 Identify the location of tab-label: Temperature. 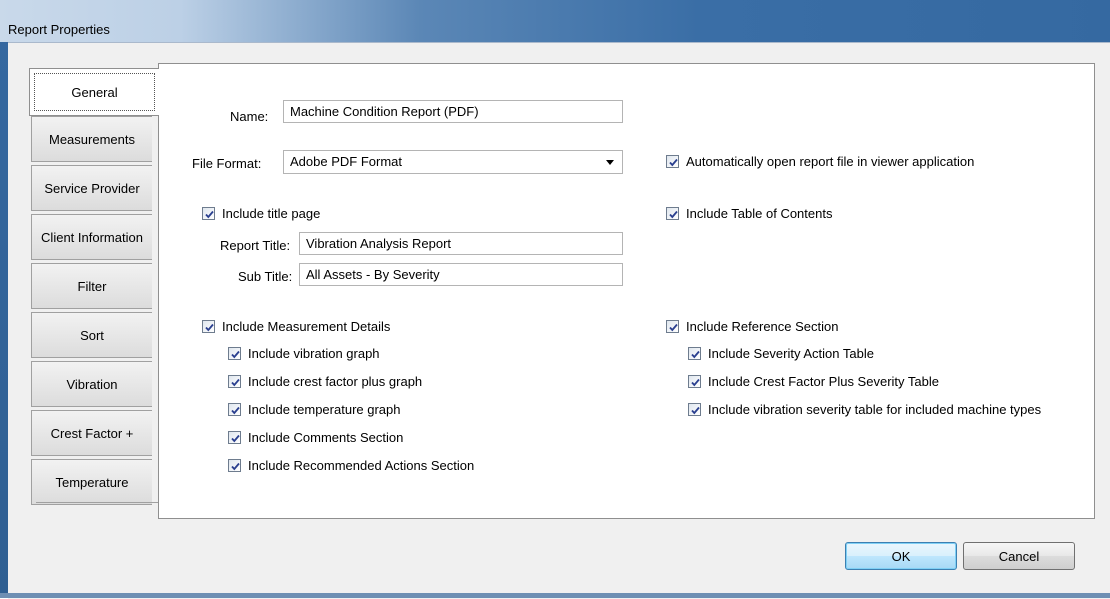
(92, 482).